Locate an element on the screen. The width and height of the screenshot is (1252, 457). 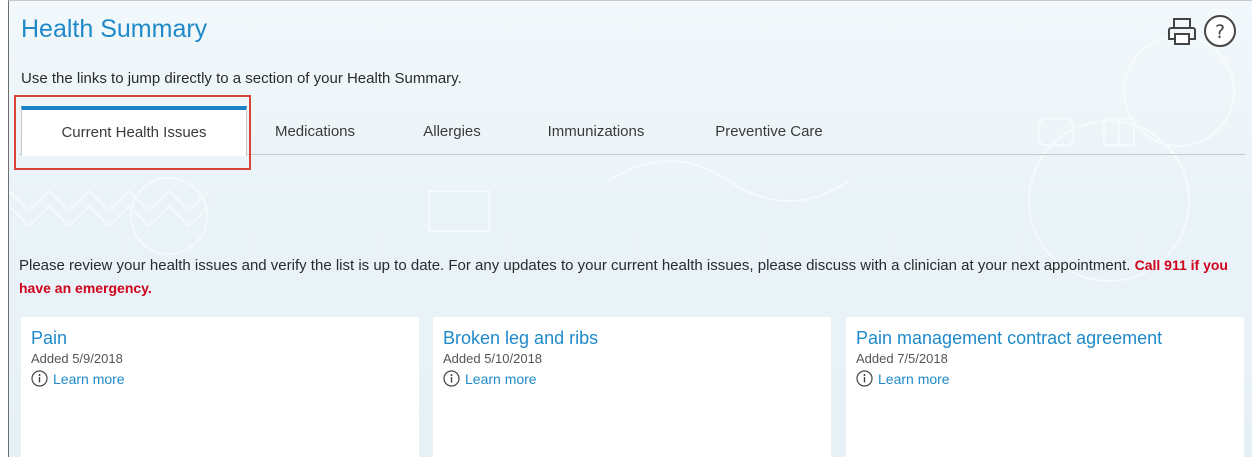
tab-current-health-issues: Current Health Issues is located at coordinates (134, 131).